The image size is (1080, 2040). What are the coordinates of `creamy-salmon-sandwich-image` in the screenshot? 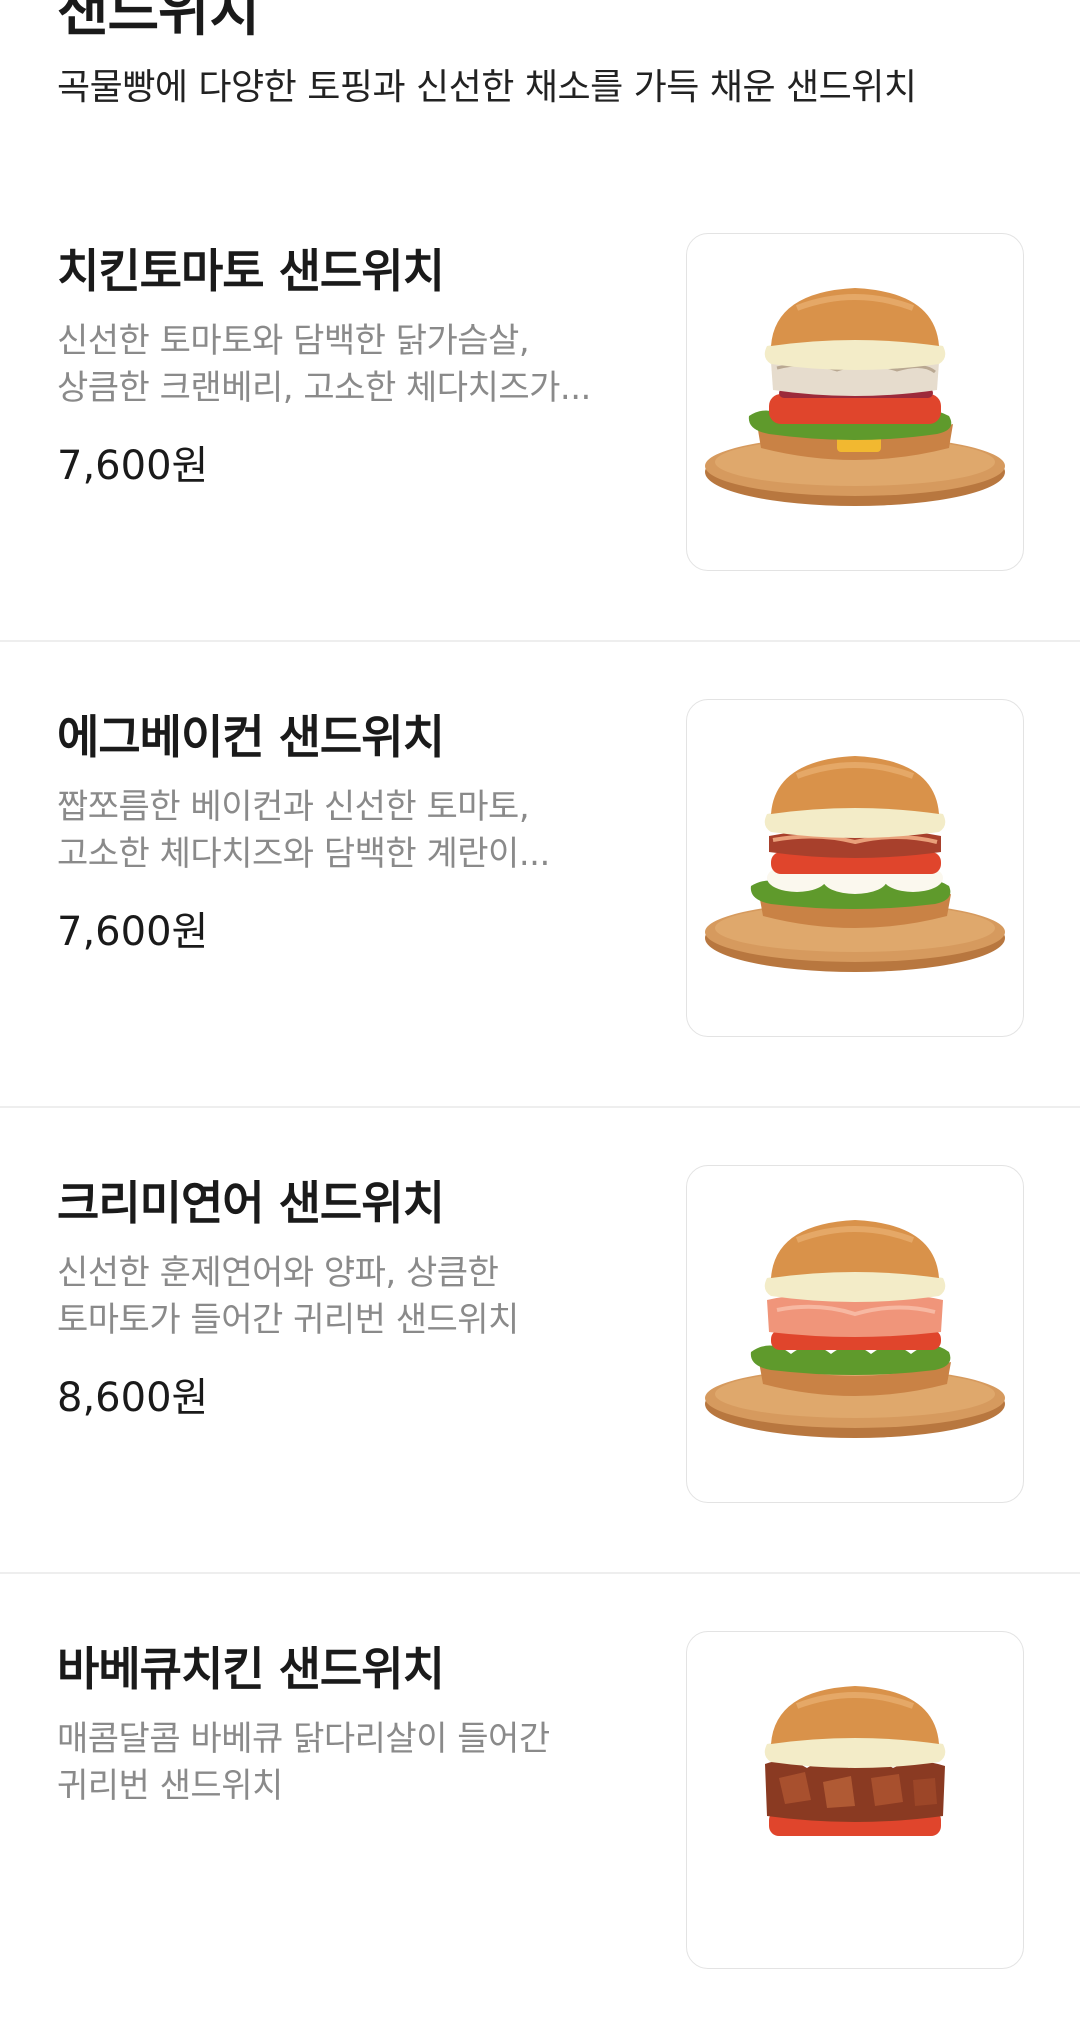 It's located at (855, 1334).